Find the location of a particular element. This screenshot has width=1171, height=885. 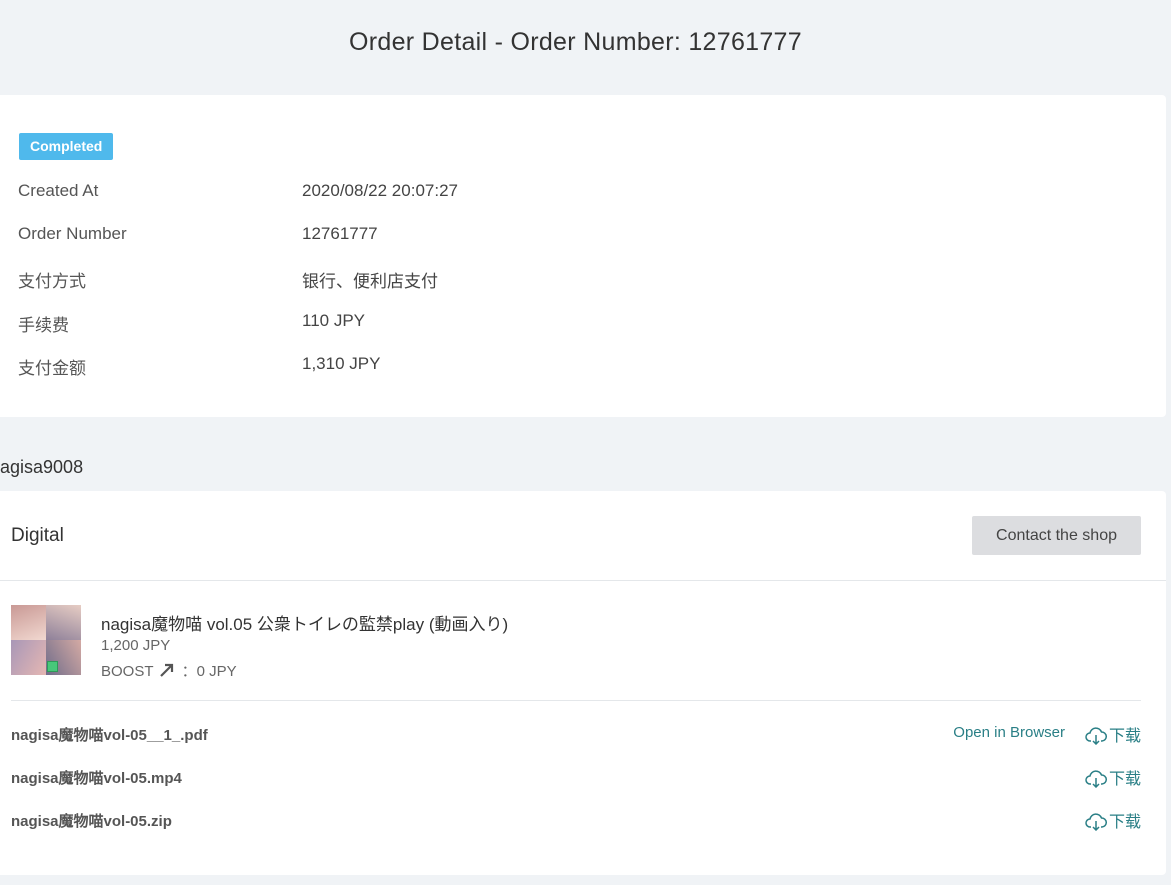

product-price: 1,200 JPY is located at coordinates (136, 645).